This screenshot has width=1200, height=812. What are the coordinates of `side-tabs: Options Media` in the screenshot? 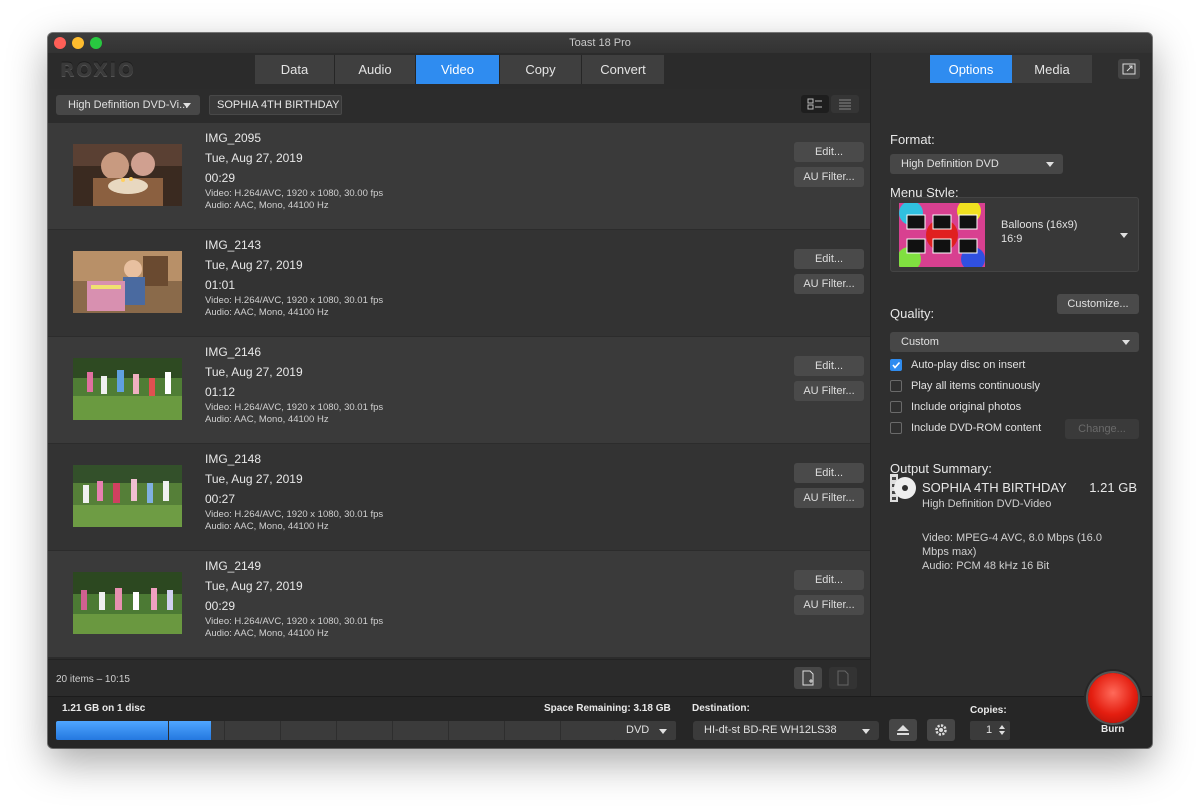 It's located at (1011, 69).